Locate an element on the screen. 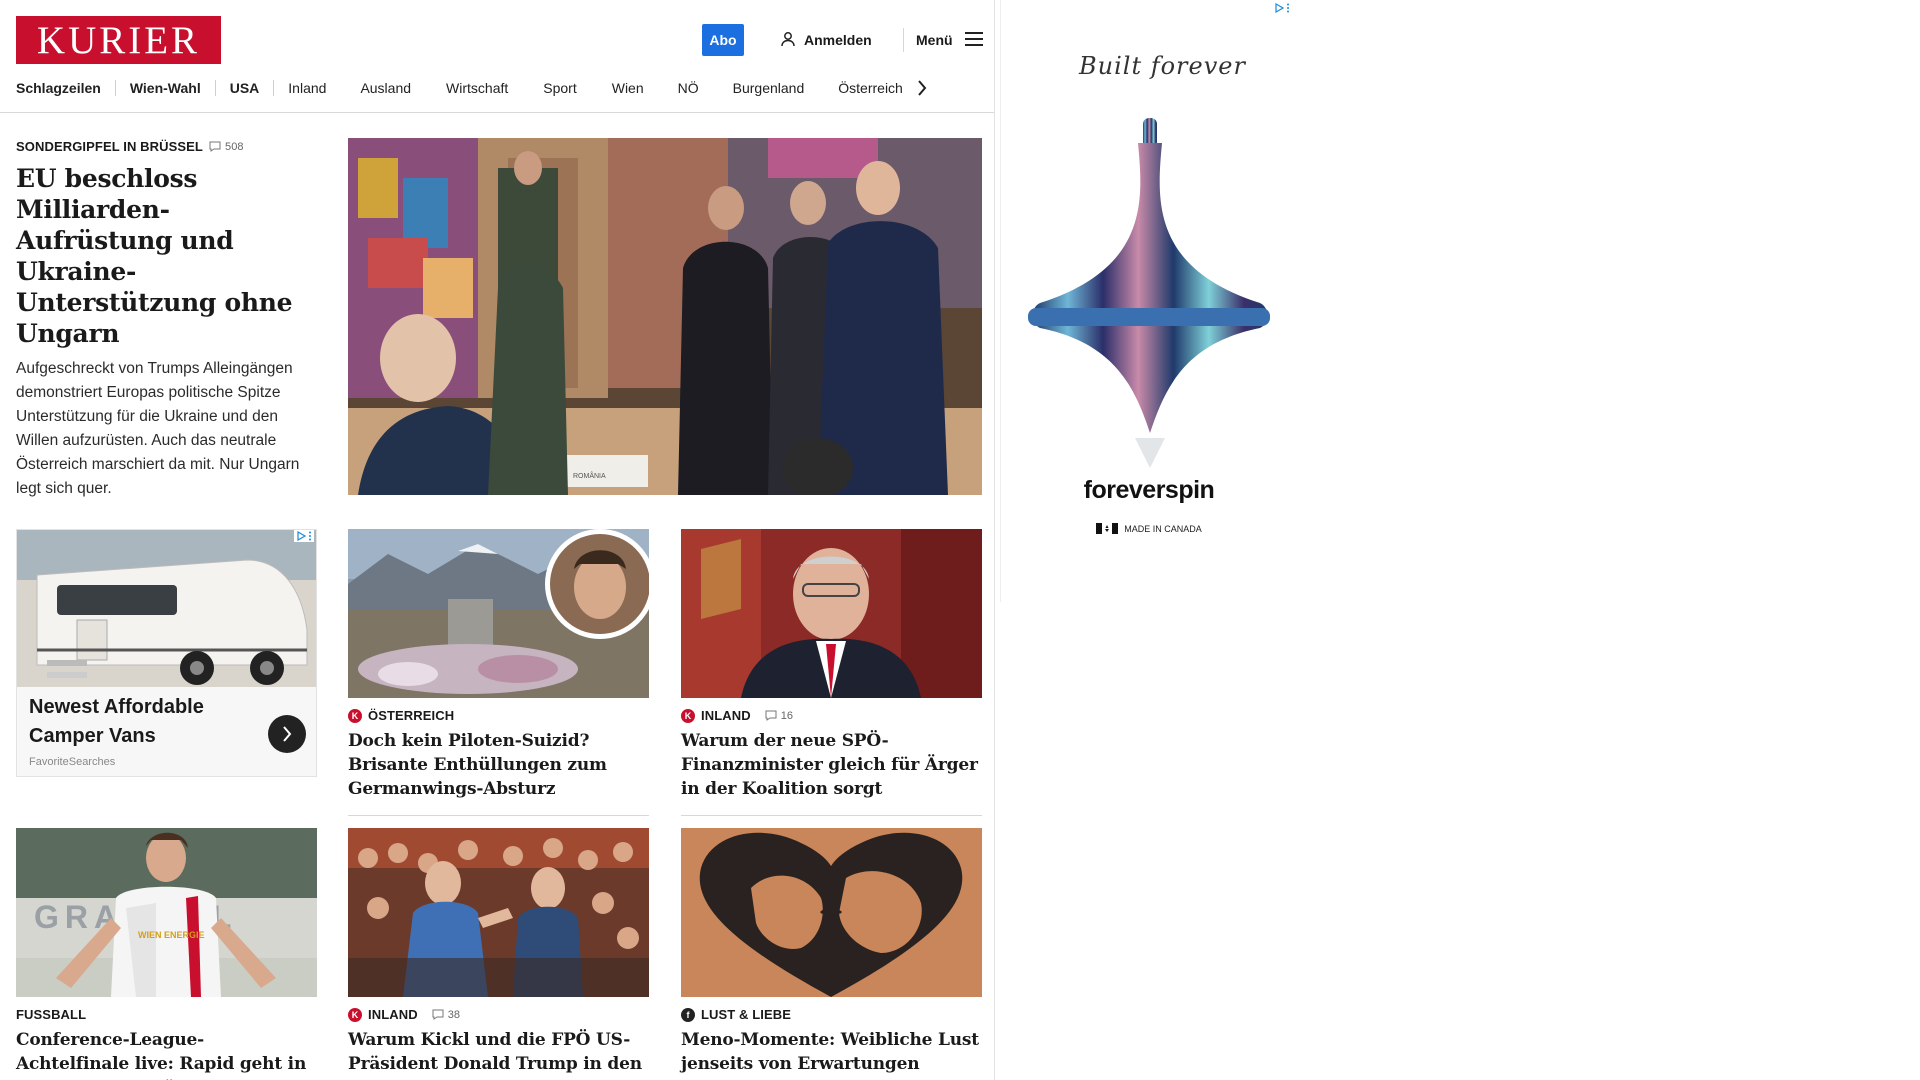 This screenshot has height=1080, width=1920. menu-label: Menü is located at coordinates (934, 40).